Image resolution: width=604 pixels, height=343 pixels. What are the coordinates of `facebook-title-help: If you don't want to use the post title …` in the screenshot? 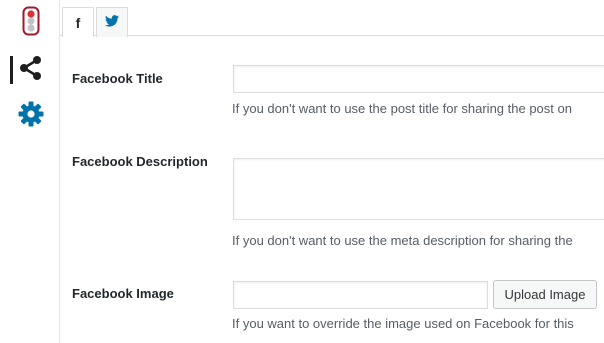 It's located at (402, 108).